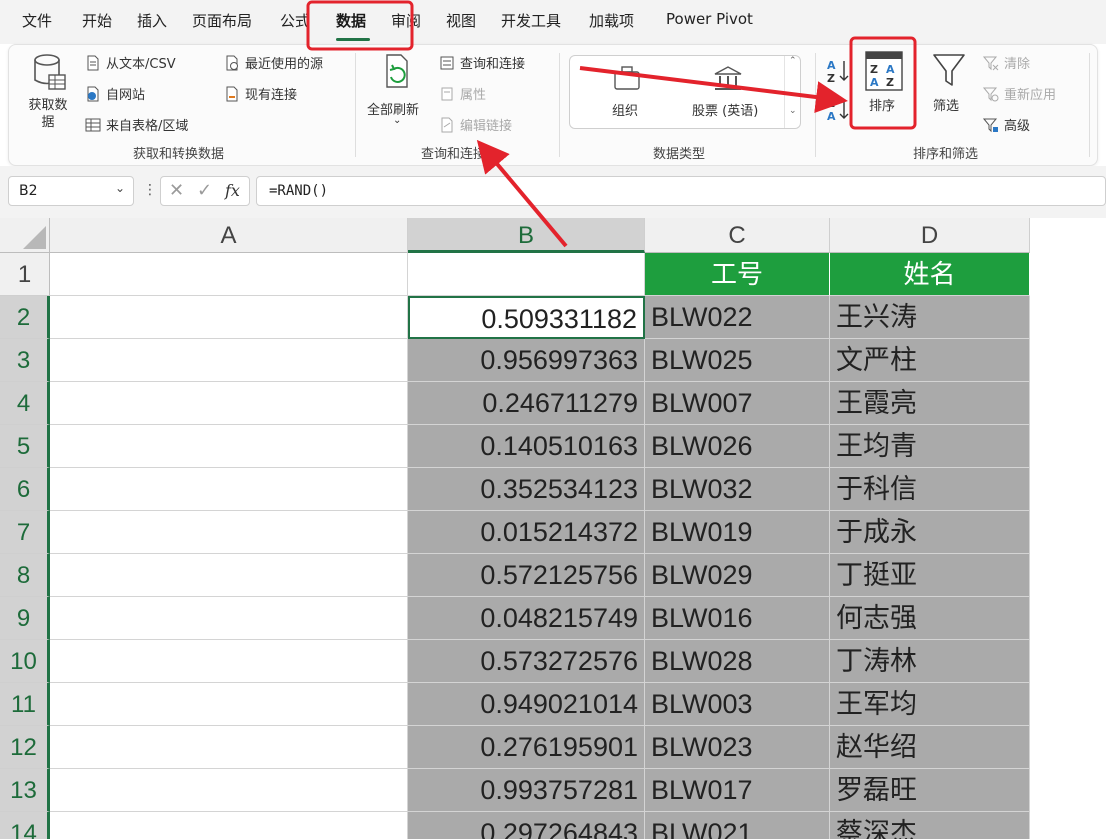 This screenshot has height=839, width=1106. I want to click on cell-name: 蔡深杰, so click(930, 825).